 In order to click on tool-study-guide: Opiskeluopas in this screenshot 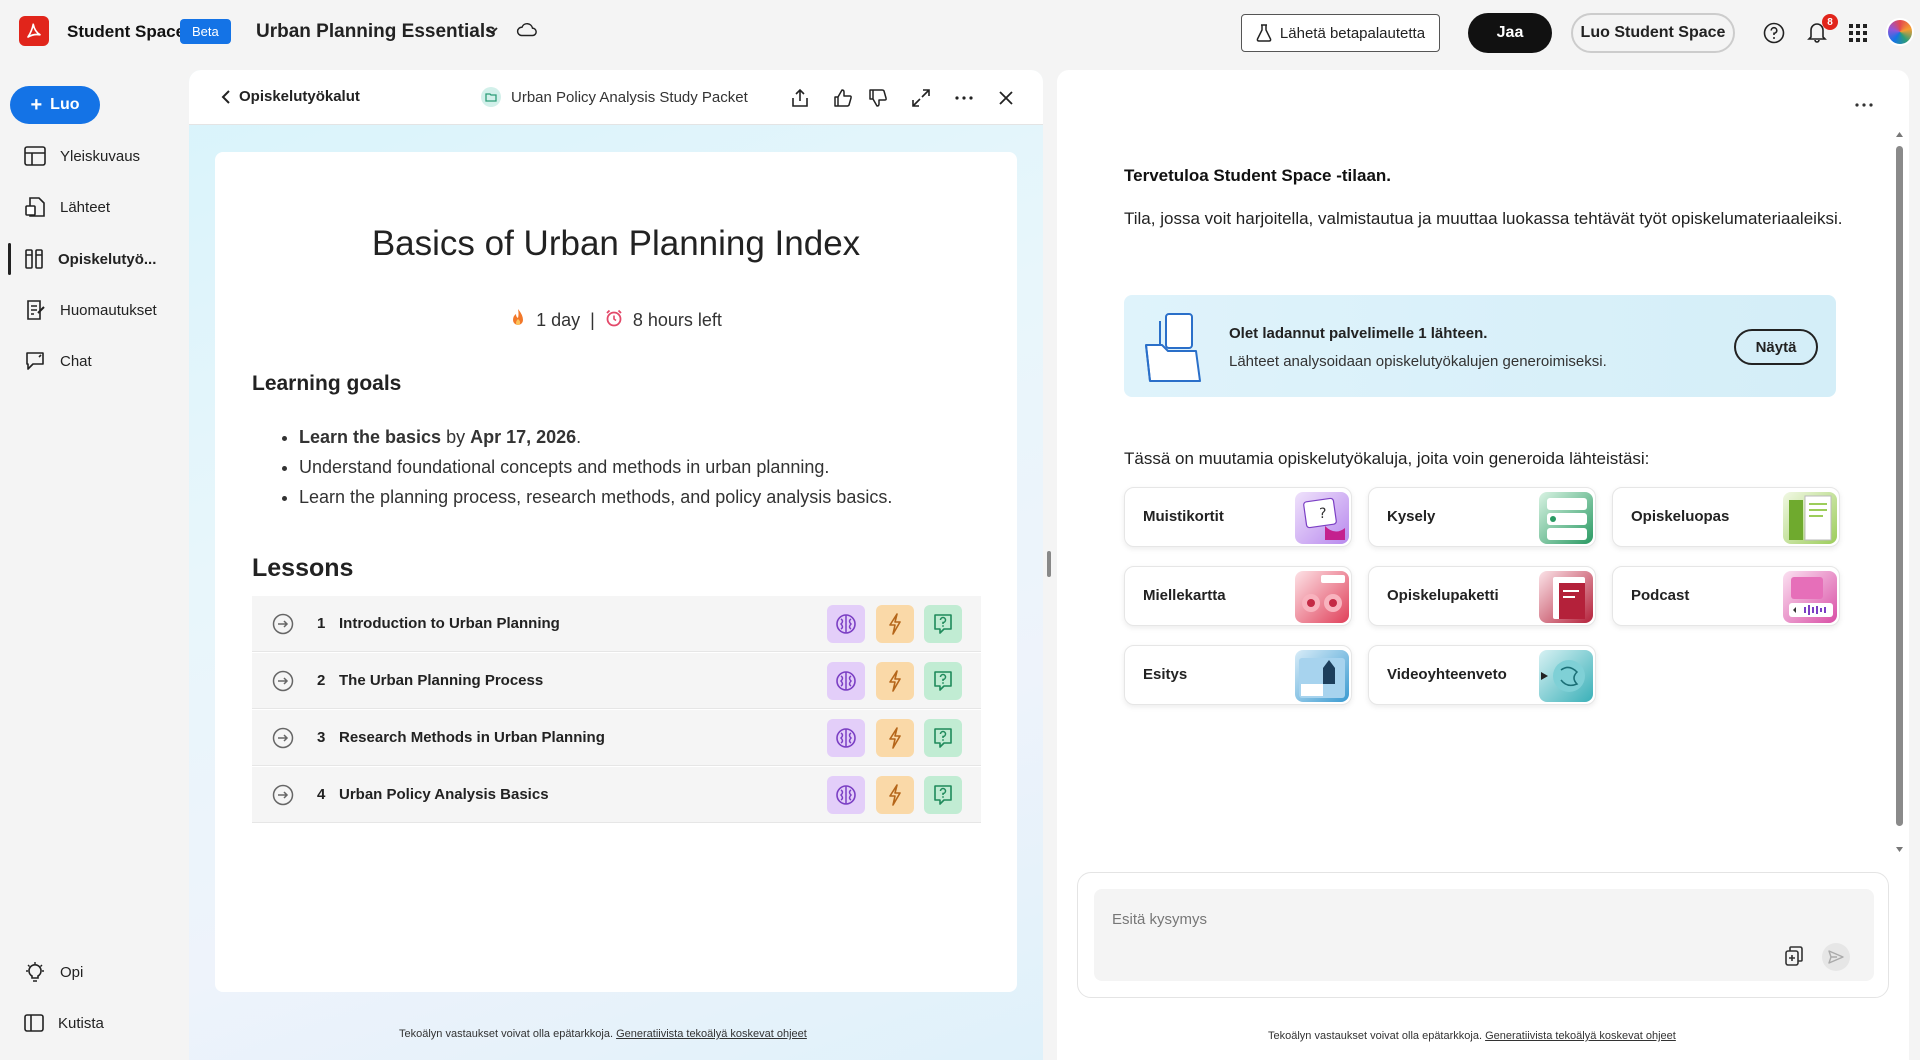, I will do `click(1726, 517)`.